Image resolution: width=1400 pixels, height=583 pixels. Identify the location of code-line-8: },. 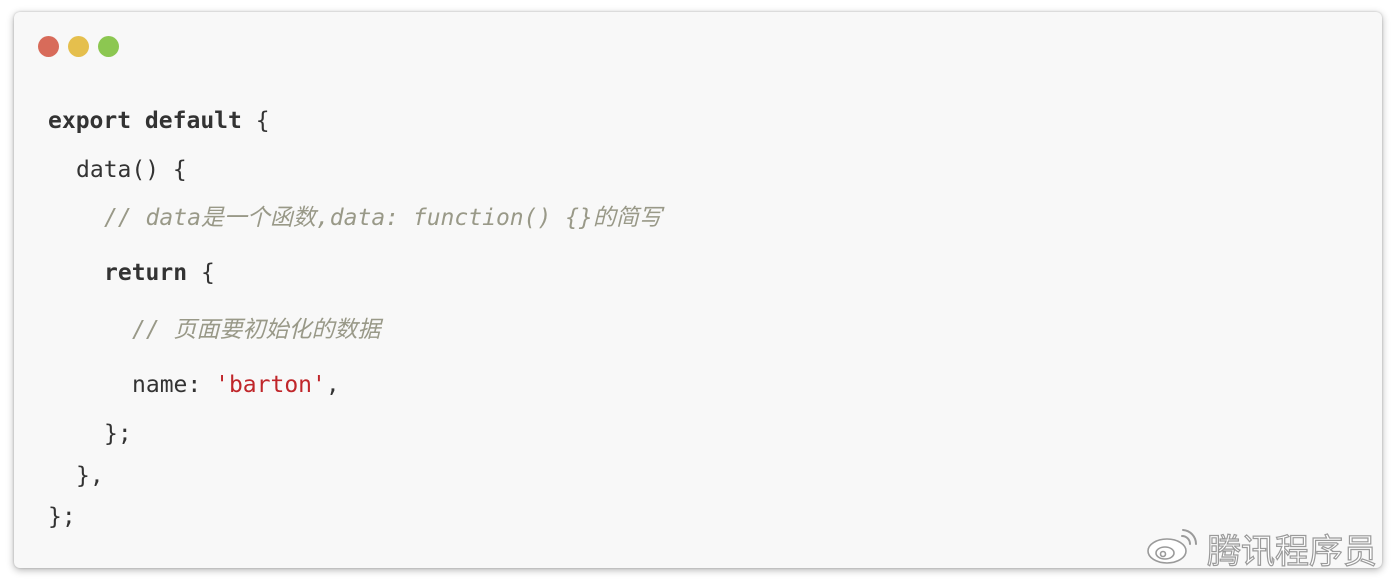
(90, 476).